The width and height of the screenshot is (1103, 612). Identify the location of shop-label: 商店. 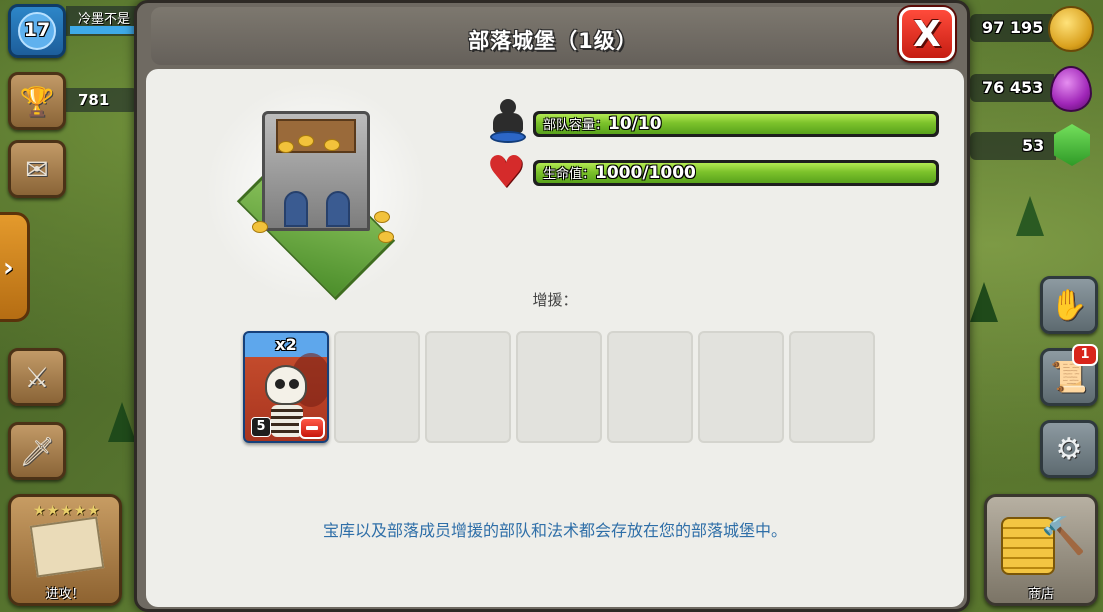
(1040, 594).